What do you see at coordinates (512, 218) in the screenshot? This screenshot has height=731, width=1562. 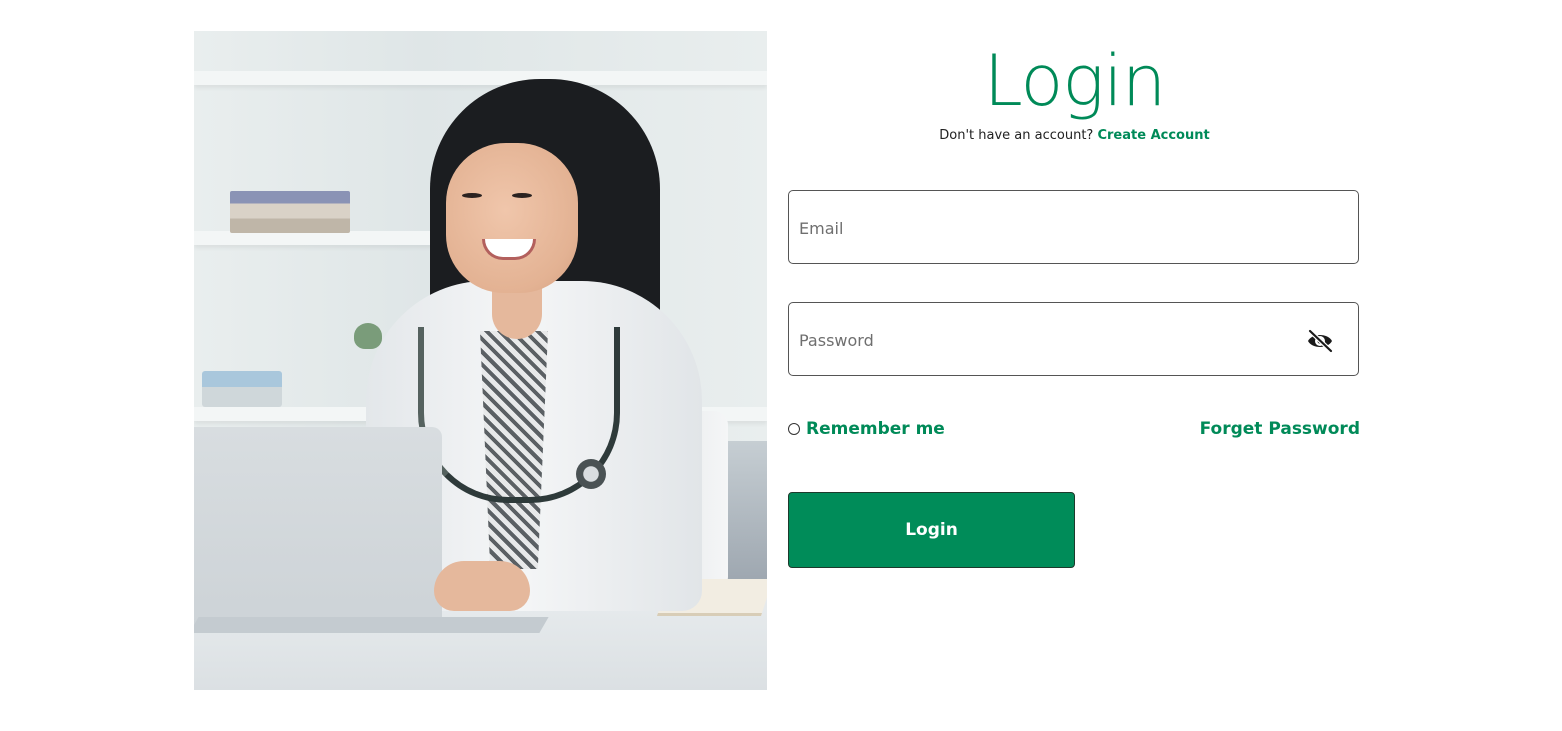 I see `doctor-face` at bounding box center [512, 218].